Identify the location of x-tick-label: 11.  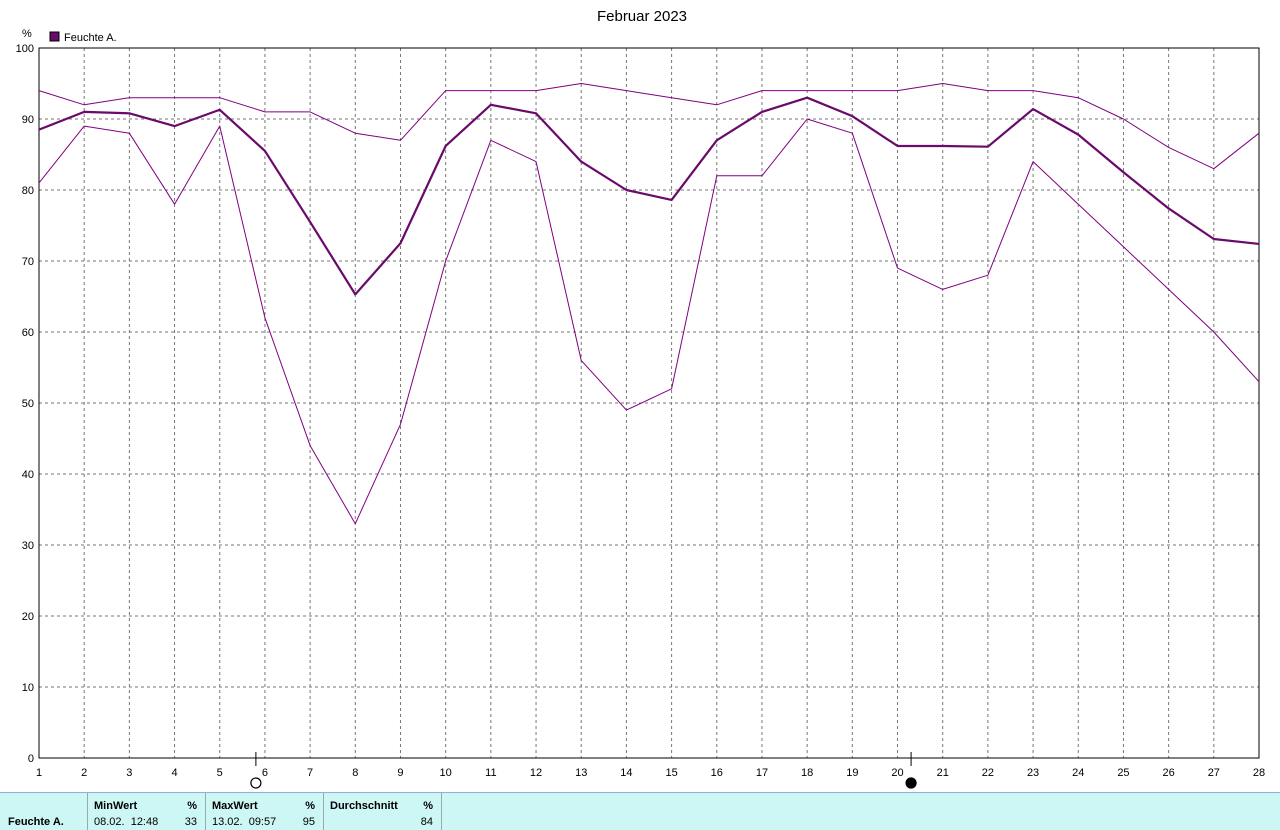
(490, 773).